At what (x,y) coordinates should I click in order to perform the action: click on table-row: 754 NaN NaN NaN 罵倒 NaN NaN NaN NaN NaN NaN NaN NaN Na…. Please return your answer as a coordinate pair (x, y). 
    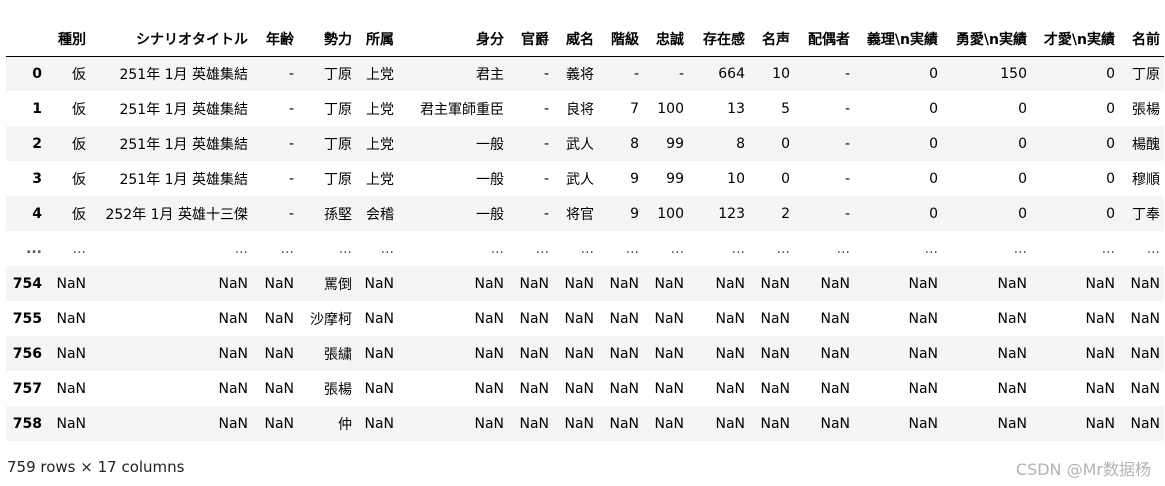
    Looking at the image, I should click on (585, 283).